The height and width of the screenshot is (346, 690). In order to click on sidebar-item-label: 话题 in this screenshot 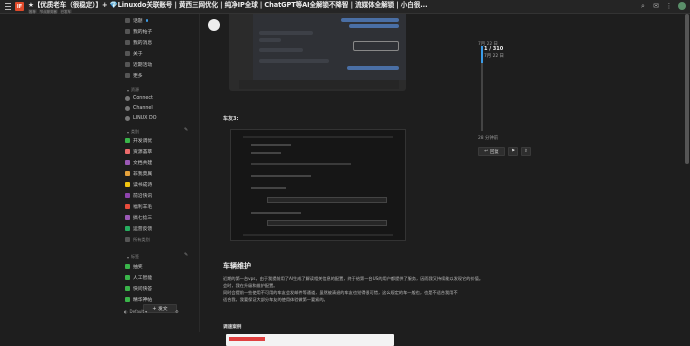, I will do `click(138, 21)`.